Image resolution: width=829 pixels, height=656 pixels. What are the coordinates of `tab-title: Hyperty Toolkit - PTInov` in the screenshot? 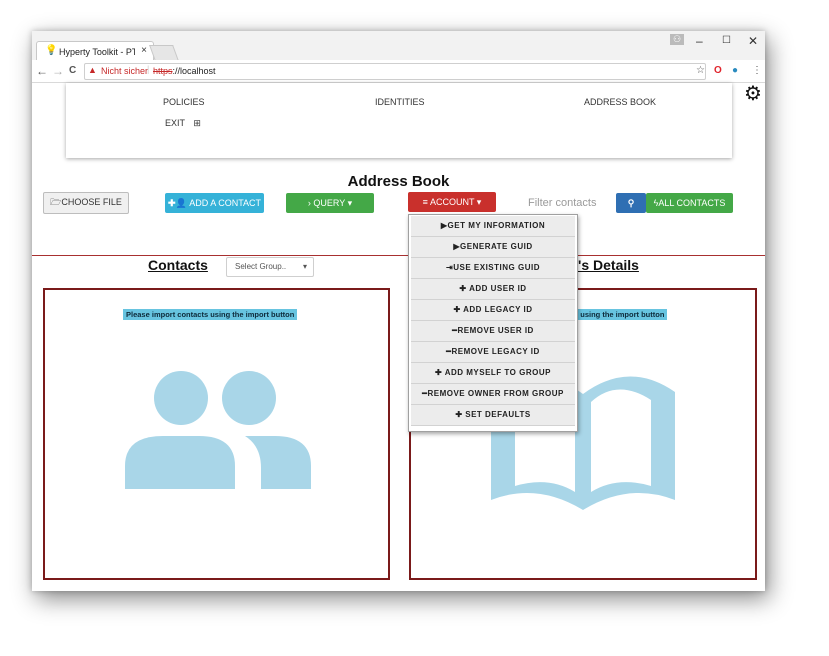 It's located at (97, 52).